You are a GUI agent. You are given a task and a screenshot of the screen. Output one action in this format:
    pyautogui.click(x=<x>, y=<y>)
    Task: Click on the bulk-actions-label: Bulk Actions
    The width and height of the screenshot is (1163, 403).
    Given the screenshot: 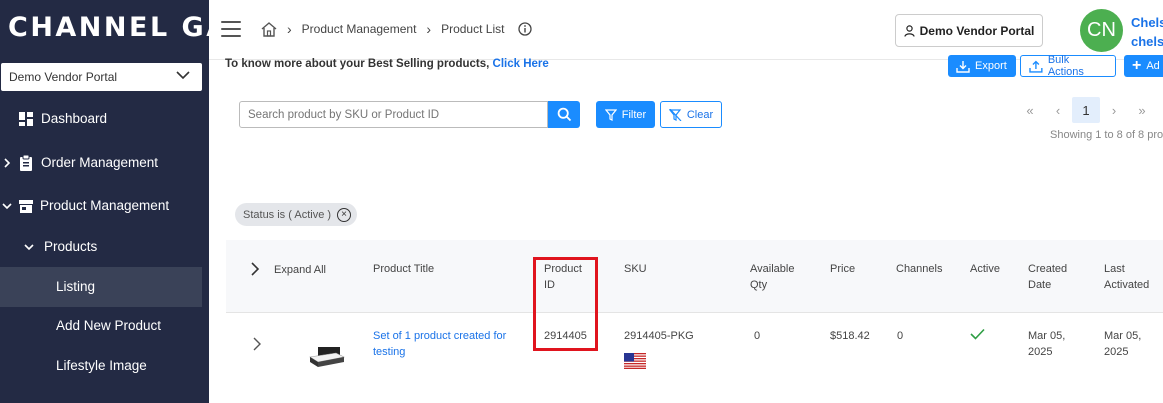 What is the action you would take?
    pyautogui.click(x=1065, y=66)
    